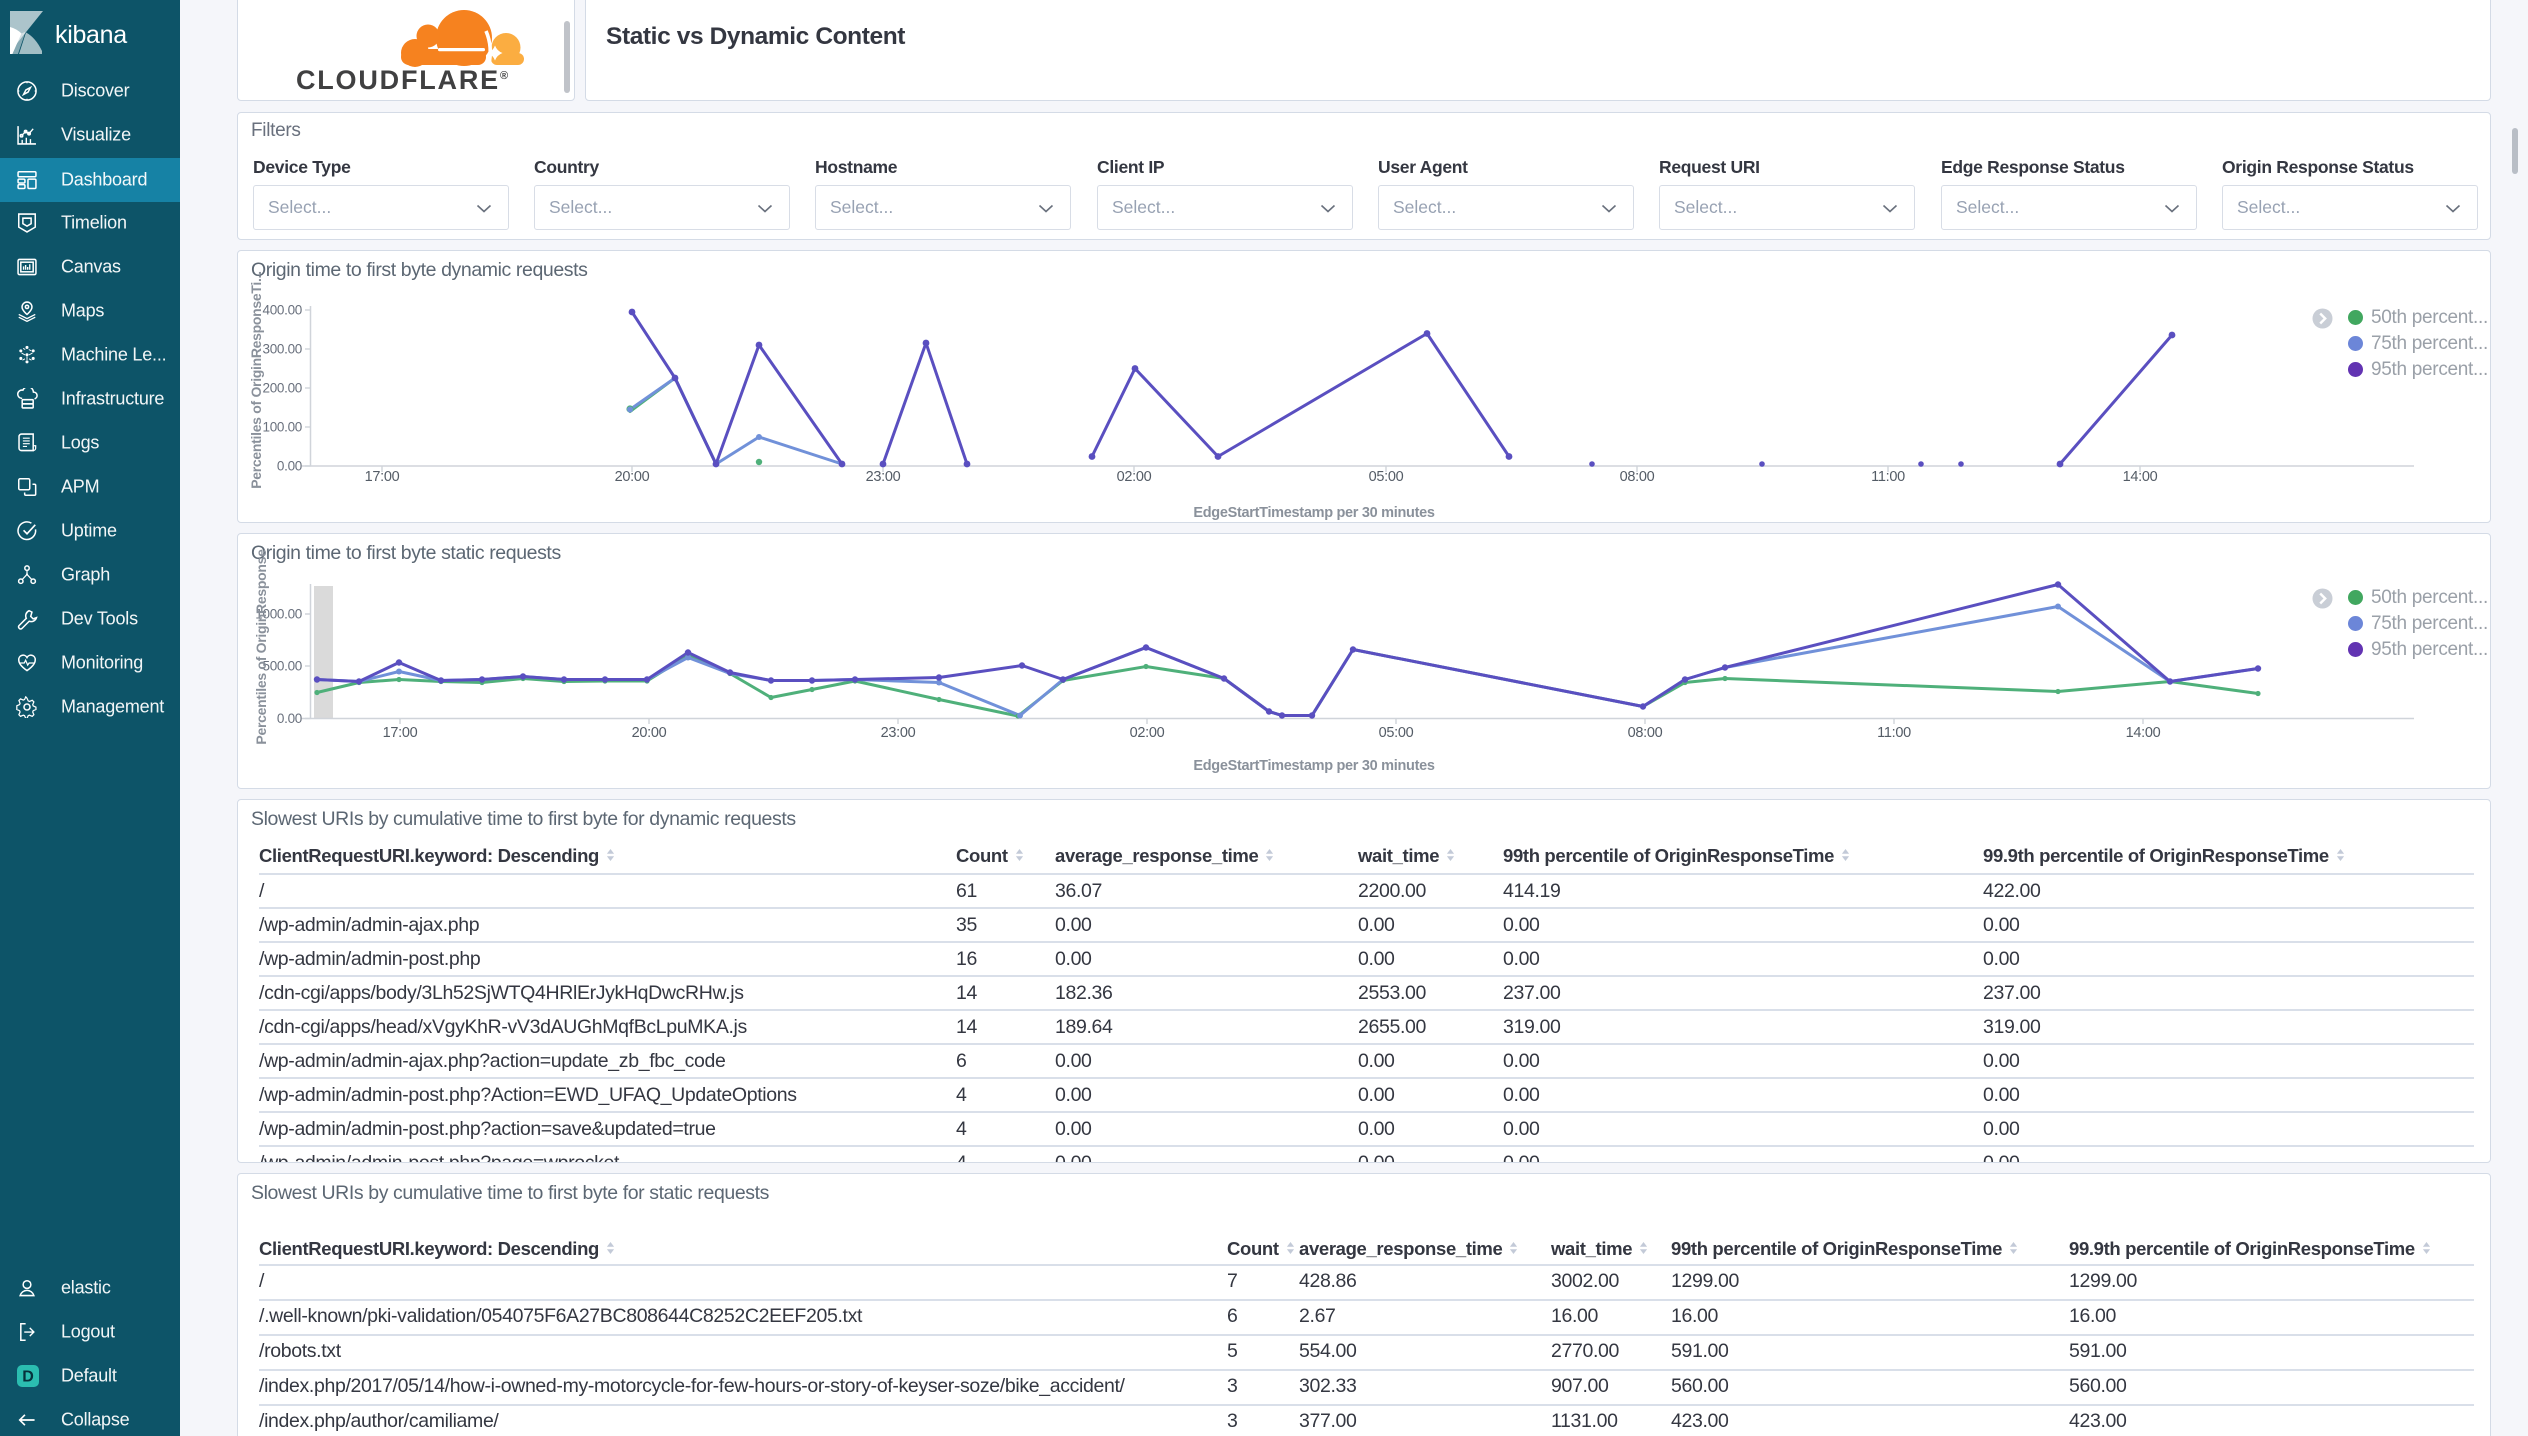 The width and height of the screenshot is (2528, 1436). Describe the element at coordinates (261, 647) in the screenshot. I see `svg-text: Percentiles of OriginResponse` at that location.